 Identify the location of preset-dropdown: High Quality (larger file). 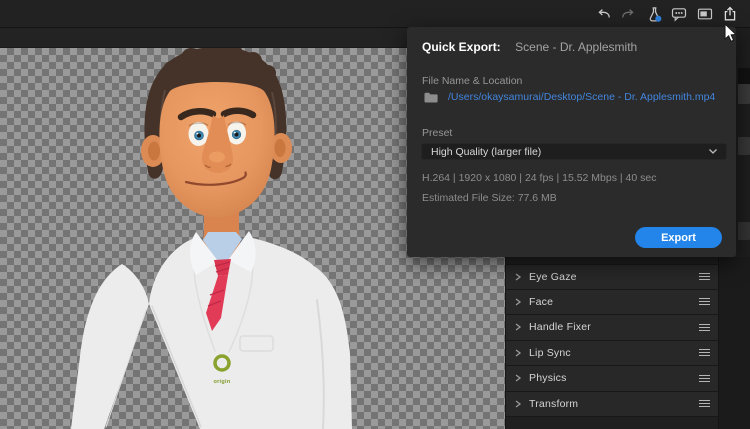
(574, 151).